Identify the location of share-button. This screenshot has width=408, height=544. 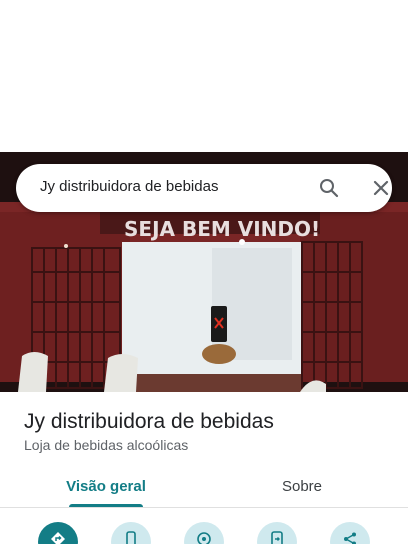
(350, 533).